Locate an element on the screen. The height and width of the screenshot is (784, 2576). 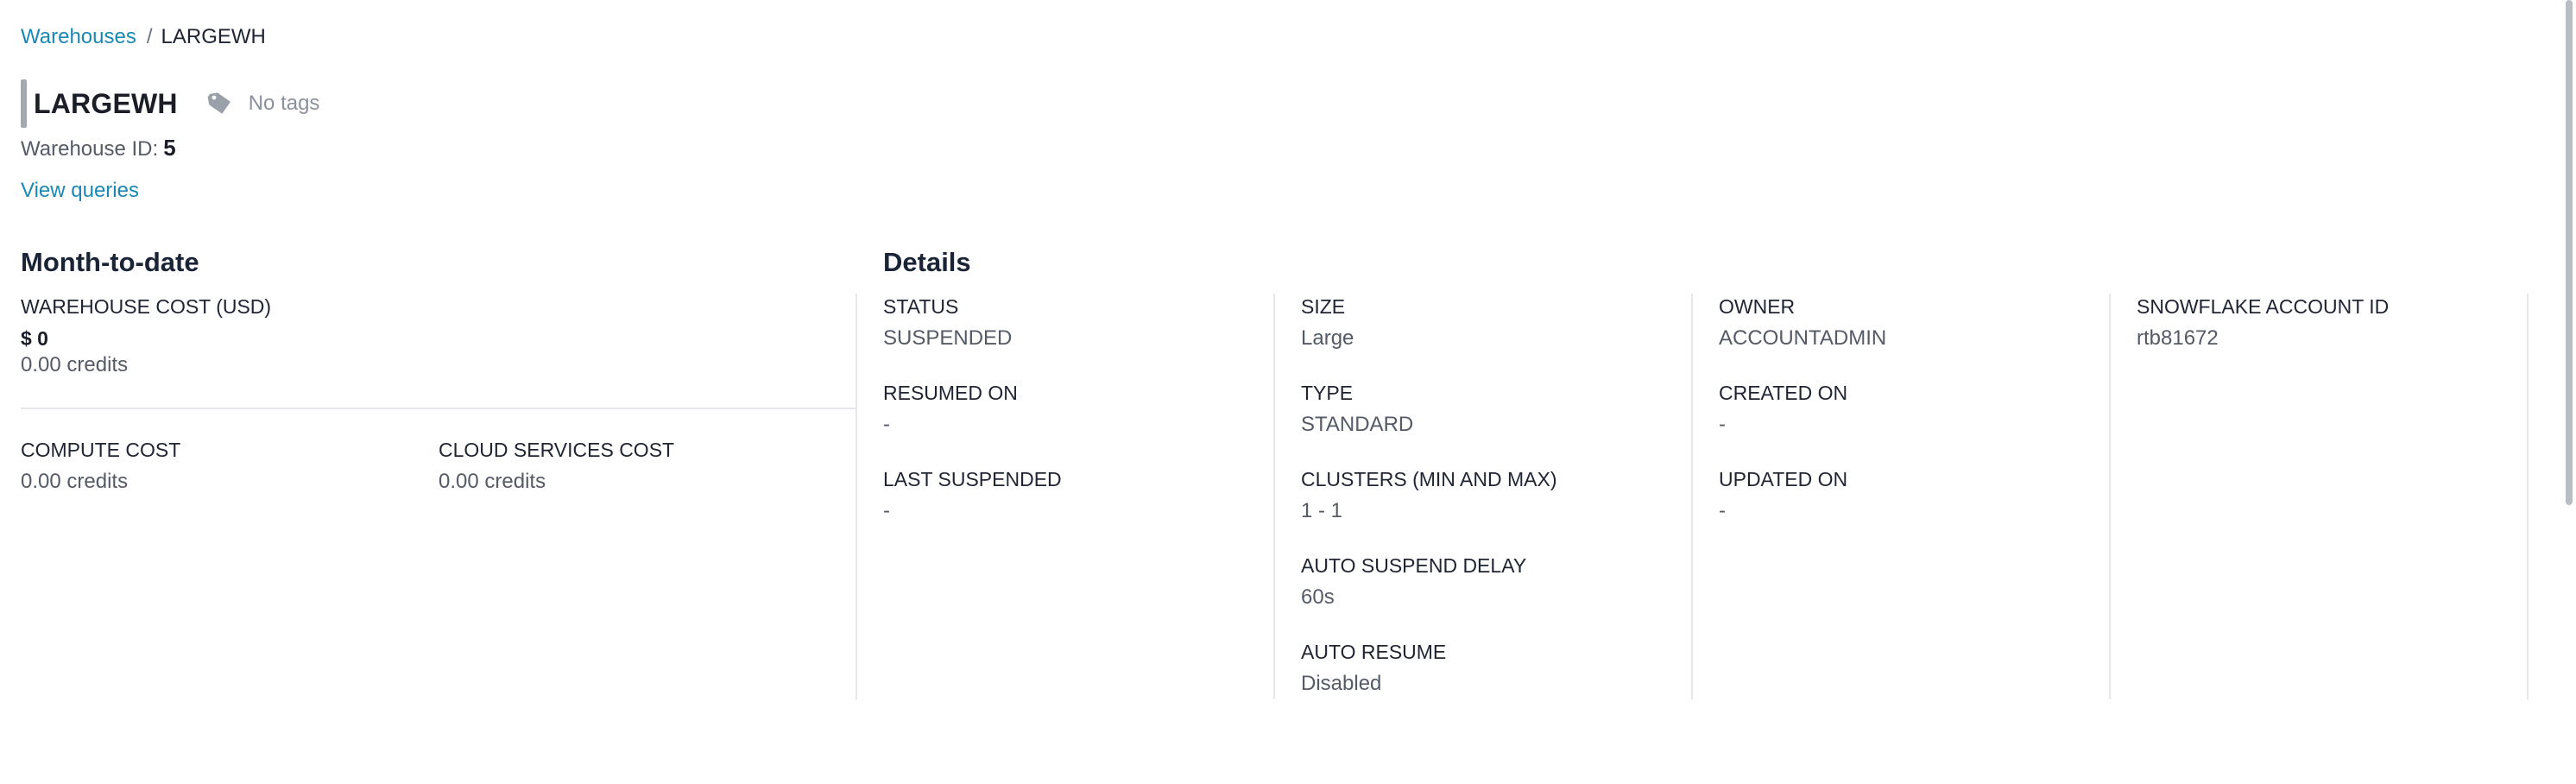
page-title: LARGEWH is located at coordinates (106, 103).